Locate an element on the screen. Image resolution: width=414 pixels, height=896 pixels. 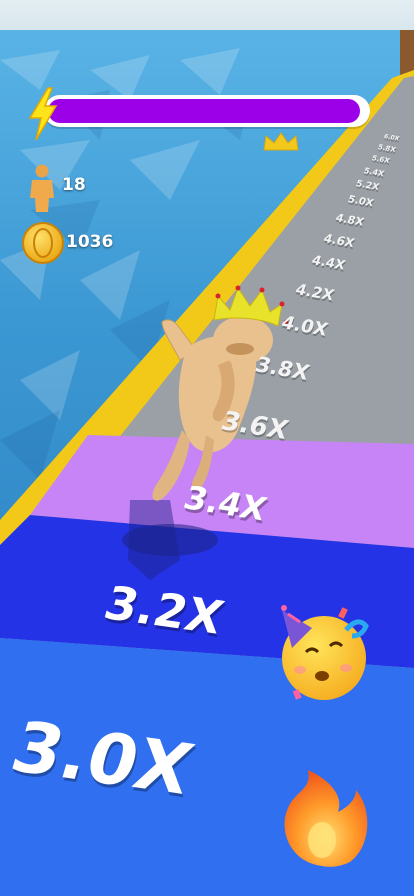
coin-count: 1036 is located at coordinates (90, 242).